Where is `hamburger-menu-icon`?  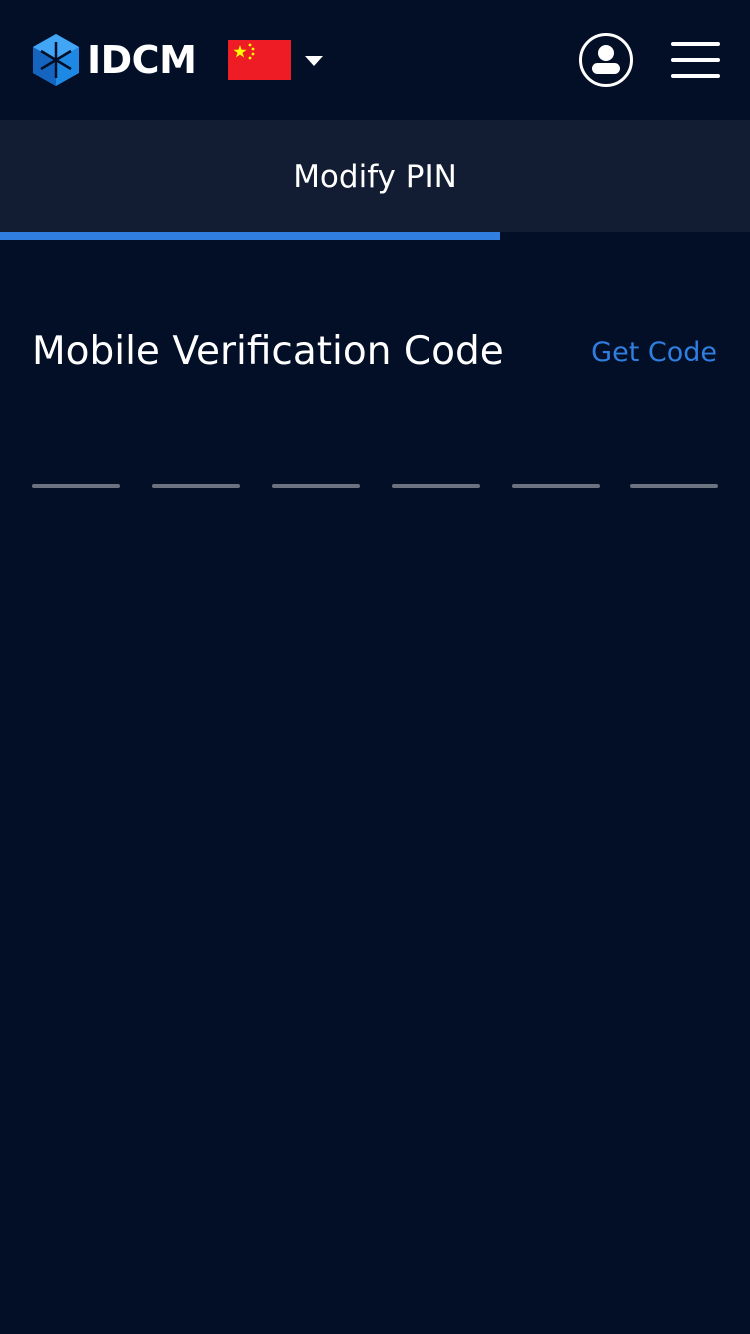 hamburger-menu-icon is located at coordinates (695, 60).